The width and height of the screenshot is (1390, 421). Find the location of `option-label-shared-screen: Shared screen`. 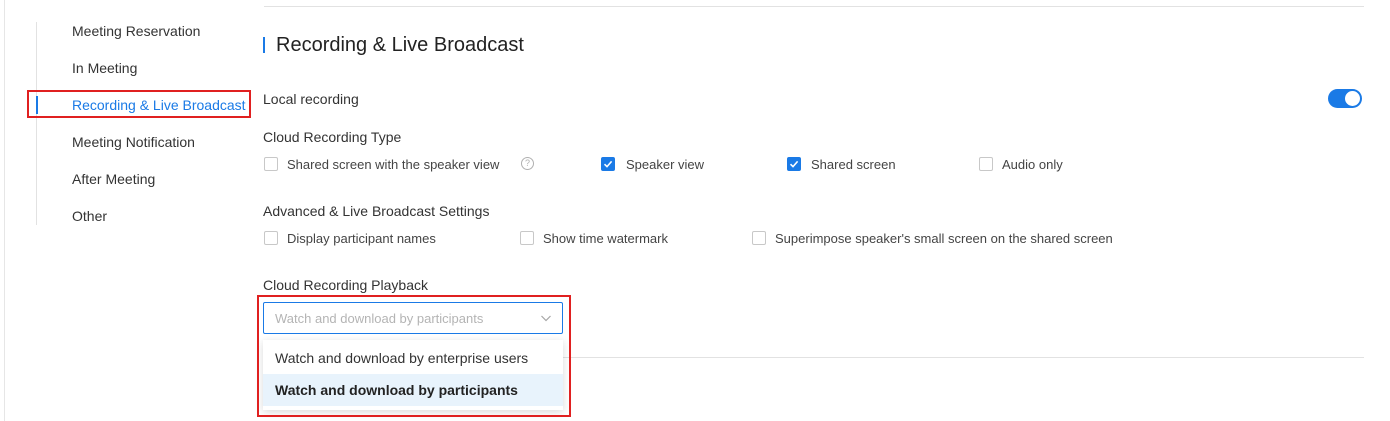

option-label-shared-screen: Shared screen is located at coordinates (853, 164).